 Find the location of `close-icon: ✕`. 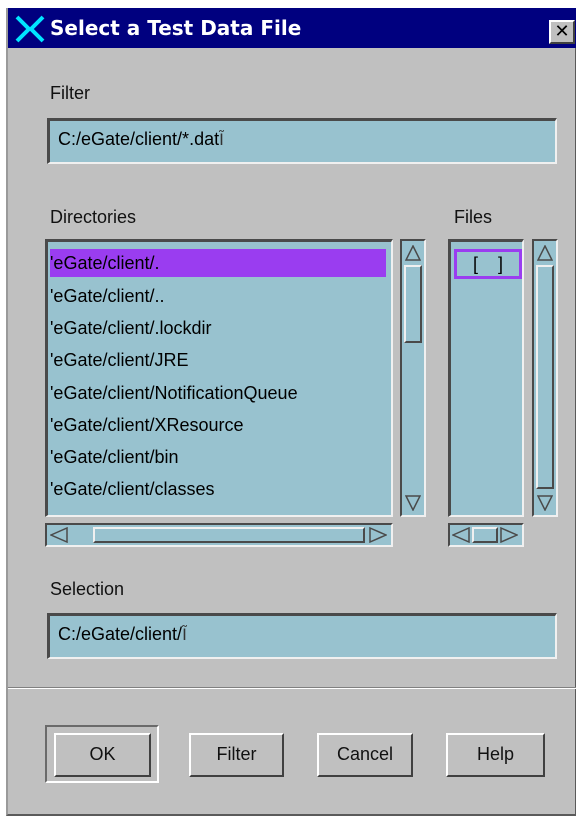

close-icon: ✕ is located at coordinates (562, 31).